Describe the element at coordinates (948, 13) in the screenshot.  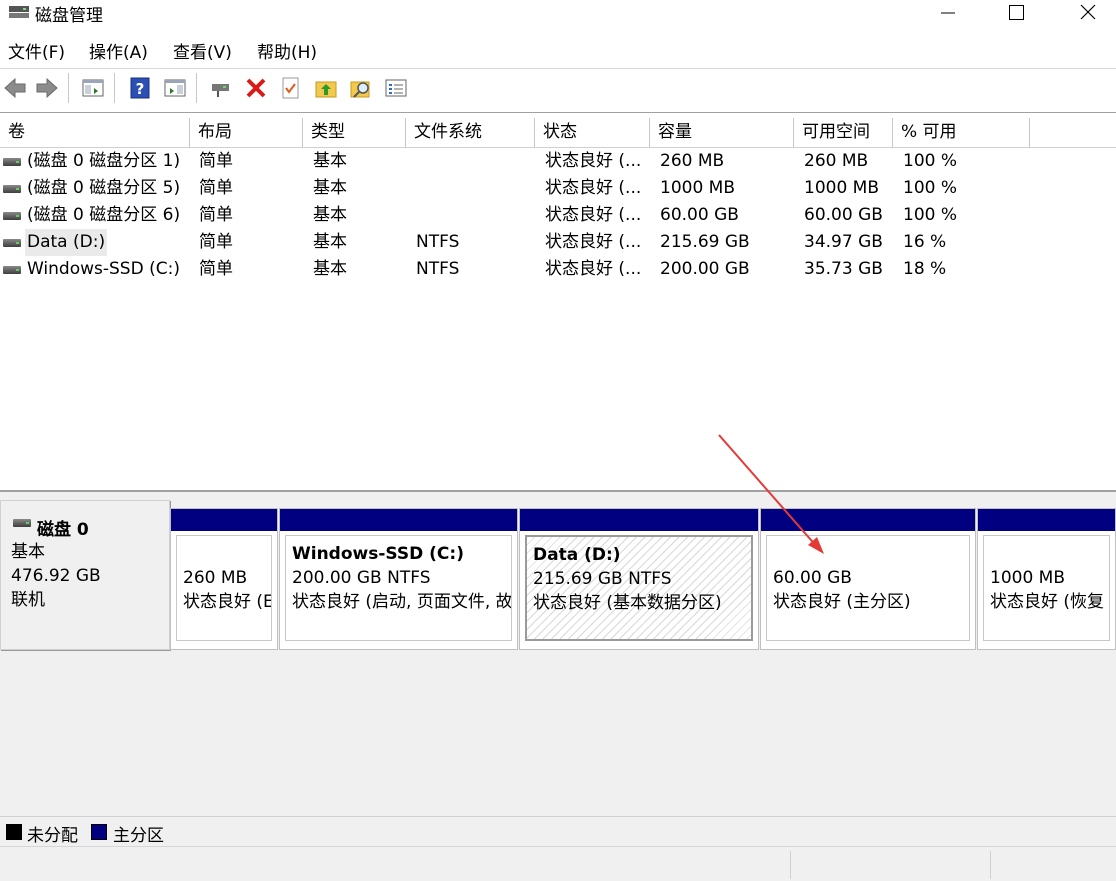
I see `minimize-button` at that location.